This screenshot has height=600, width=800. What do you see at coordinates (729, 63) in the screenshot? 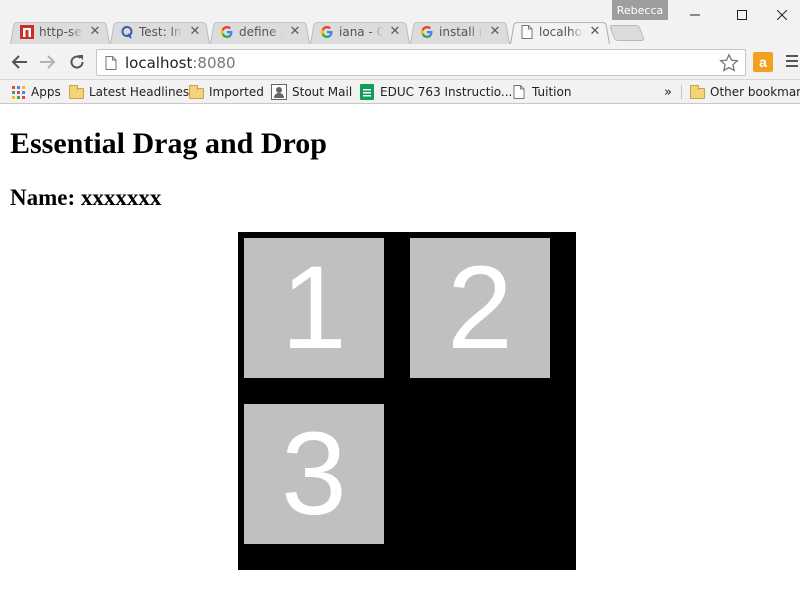
I see `bookmark-star-icon` at bounding box center [729, 63].